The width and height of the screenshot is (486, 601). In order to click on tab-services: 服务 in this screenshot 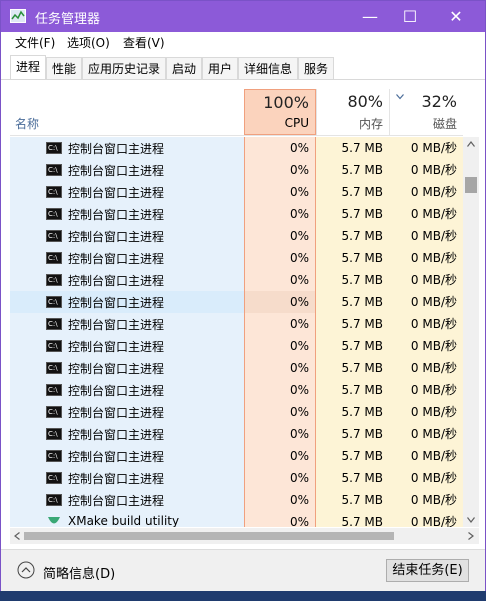, I will do `click(316, 68)`.